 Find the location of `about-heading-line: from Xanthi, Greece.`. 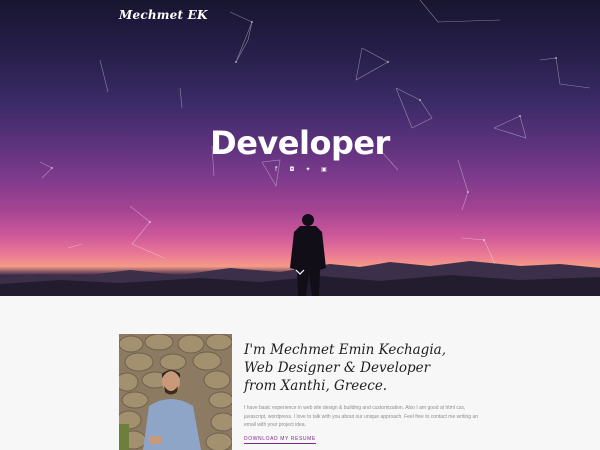

about-heading-line: from Xanthi, Greece. is located at coordinates (316, 386).